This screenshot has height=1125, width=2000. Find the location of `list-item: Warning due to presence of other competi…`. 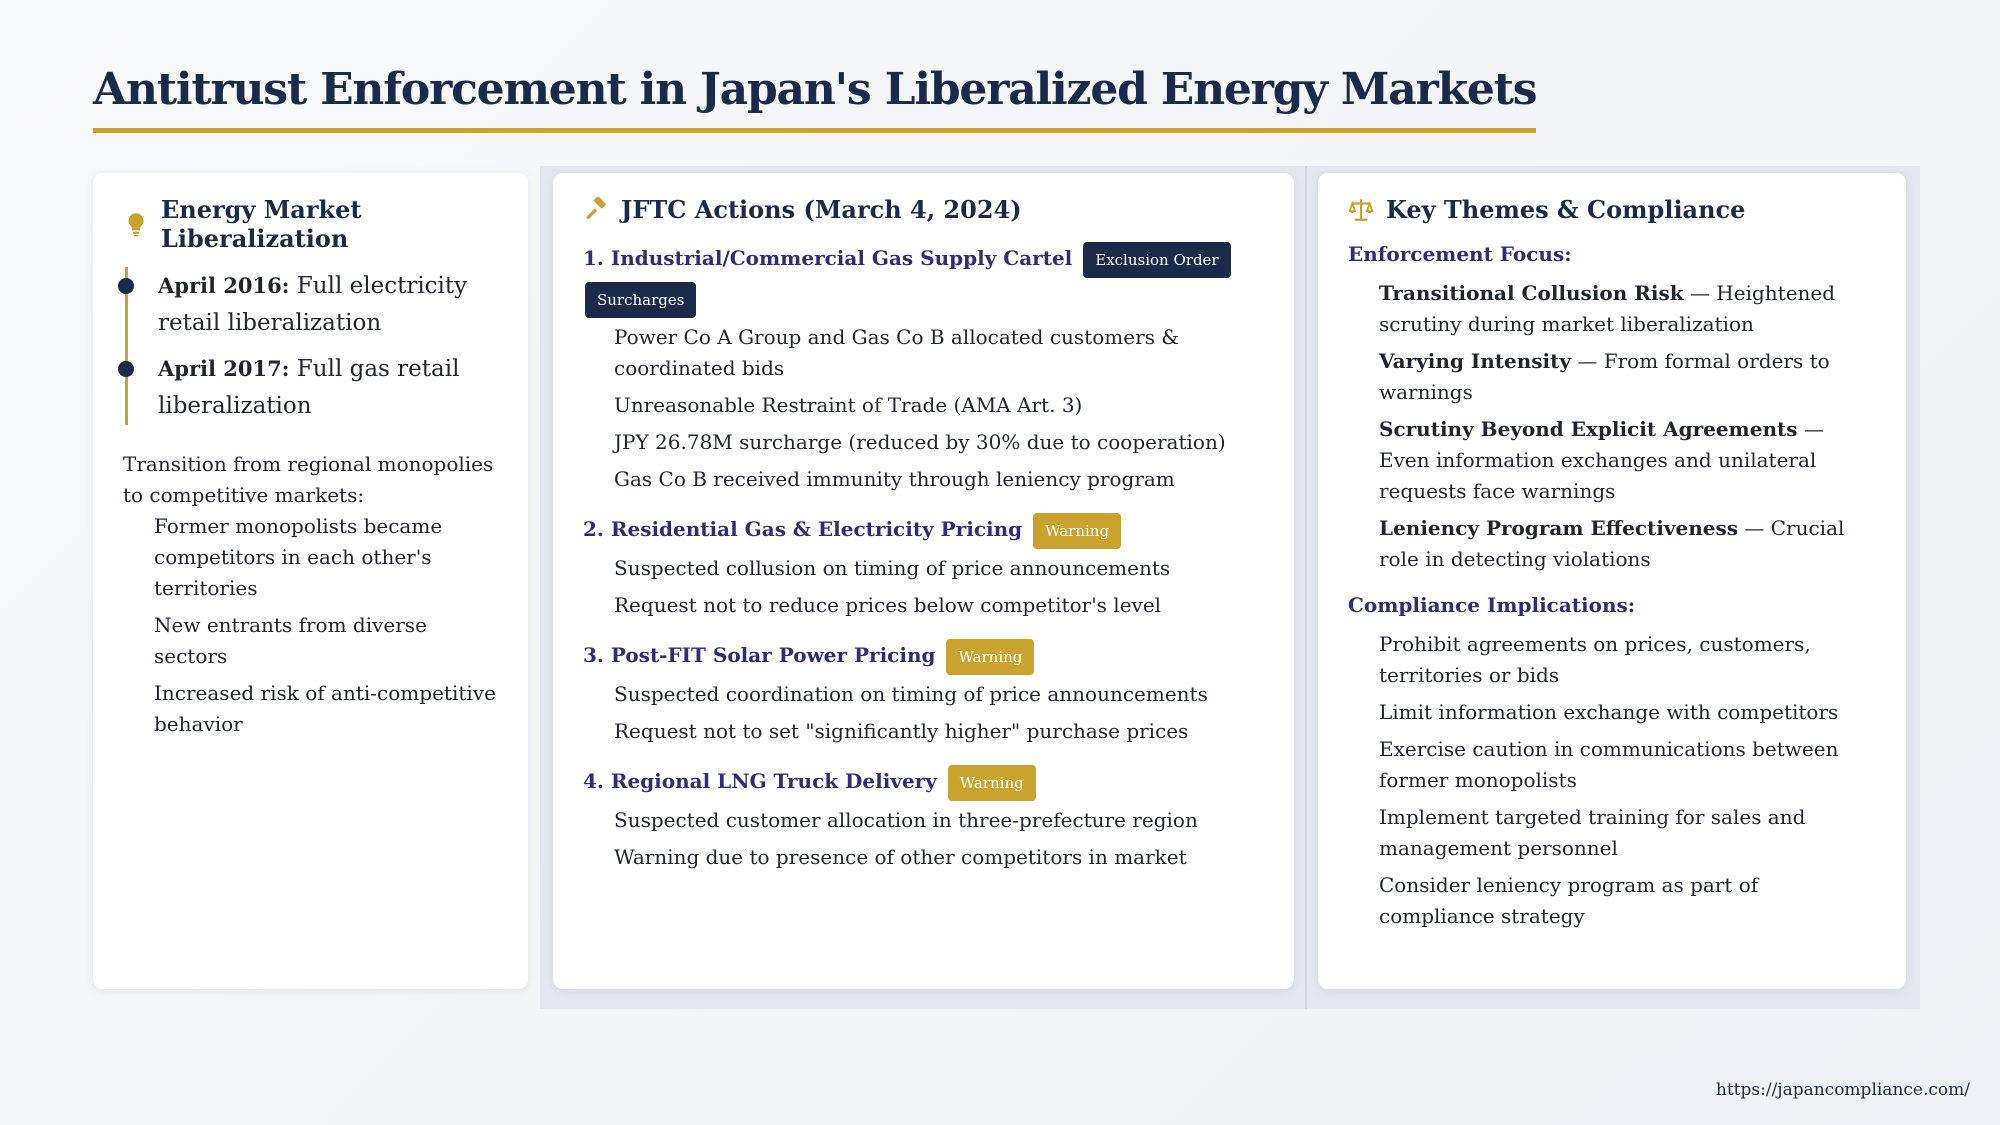

list-item: Warning due to presence of other competi… is located at coordinates (900, 857).